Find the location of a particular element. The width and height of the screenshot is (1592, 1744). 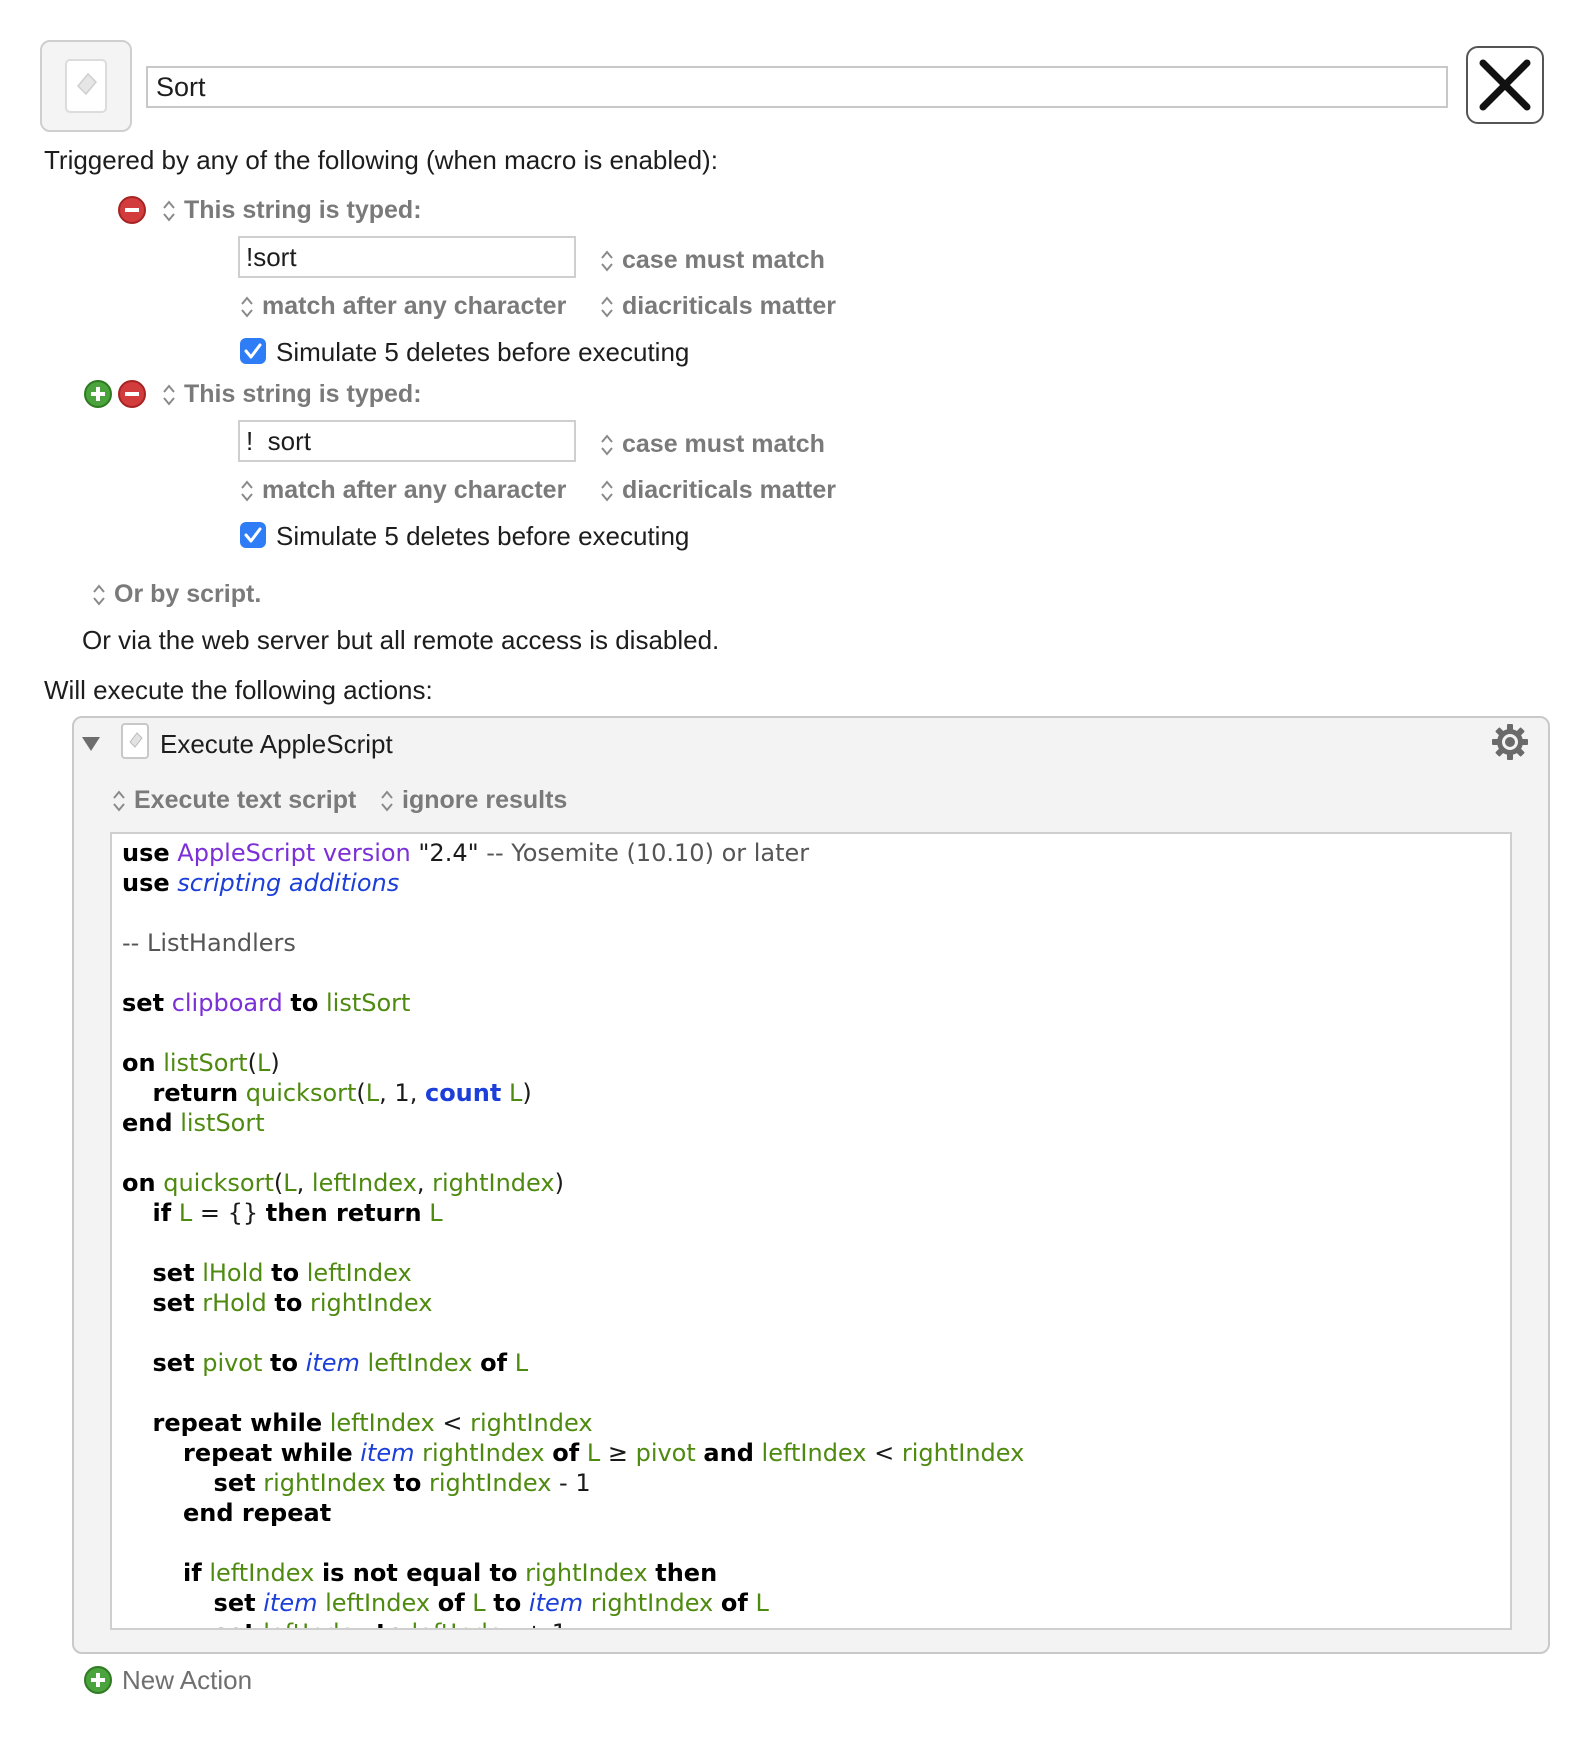

new-action-button is located at coordinates (98, 1680).